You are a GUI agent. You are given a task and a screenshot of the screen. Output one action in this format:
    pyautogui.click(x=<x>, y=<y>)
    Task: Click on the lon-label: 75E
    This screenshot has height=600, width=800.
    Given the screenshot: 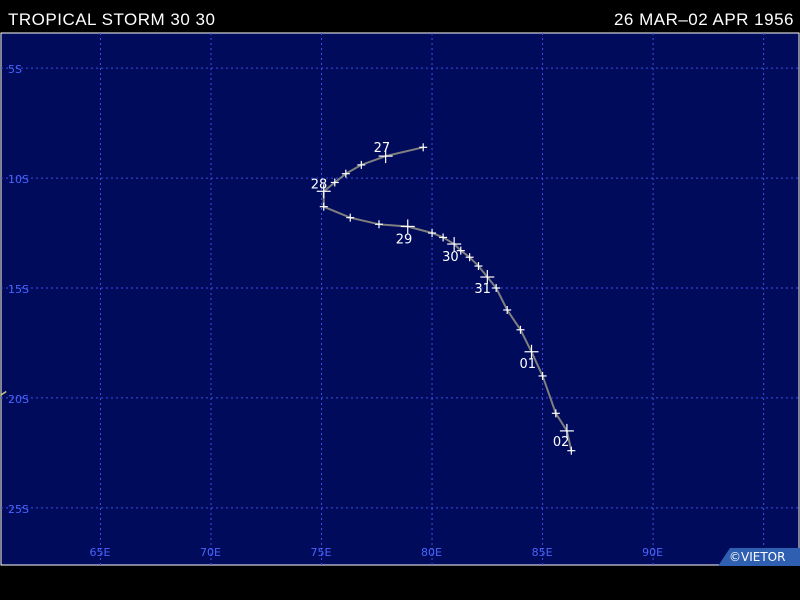 What is the action you would take?
    pyautogui.click(x=321, y=552)
    